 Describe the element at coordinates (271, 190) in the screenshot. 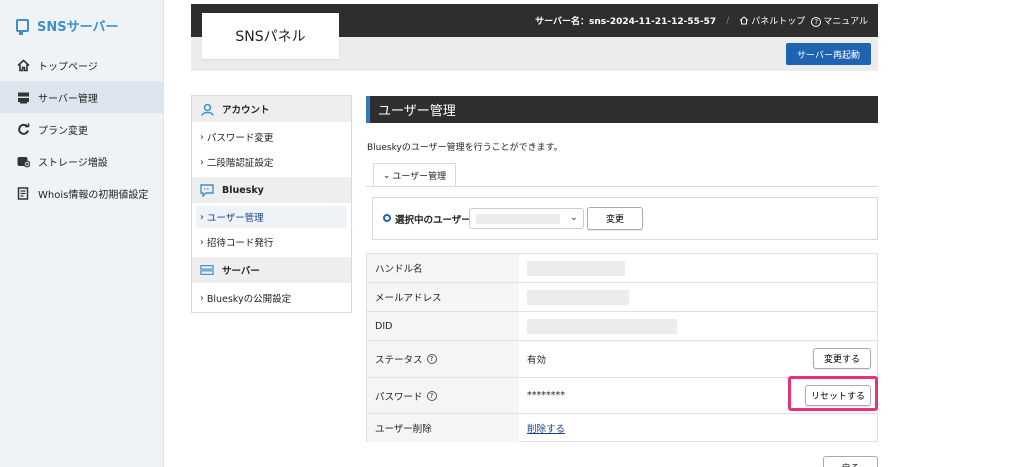

I see `submenu-heading-bluesky: Bluesky` at that location.